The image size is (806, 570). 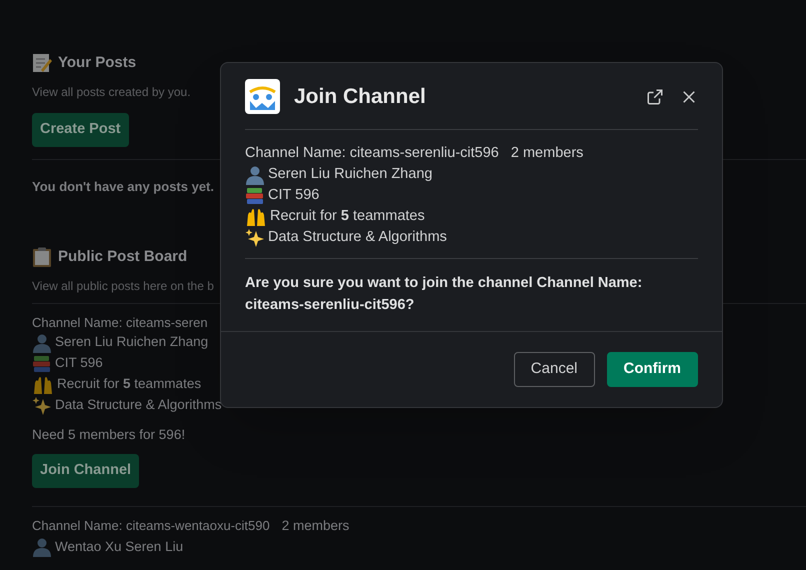 I want to click on channel-name: Channel Name: citeams-serenliu-cit596, so click(x=372, y=153).